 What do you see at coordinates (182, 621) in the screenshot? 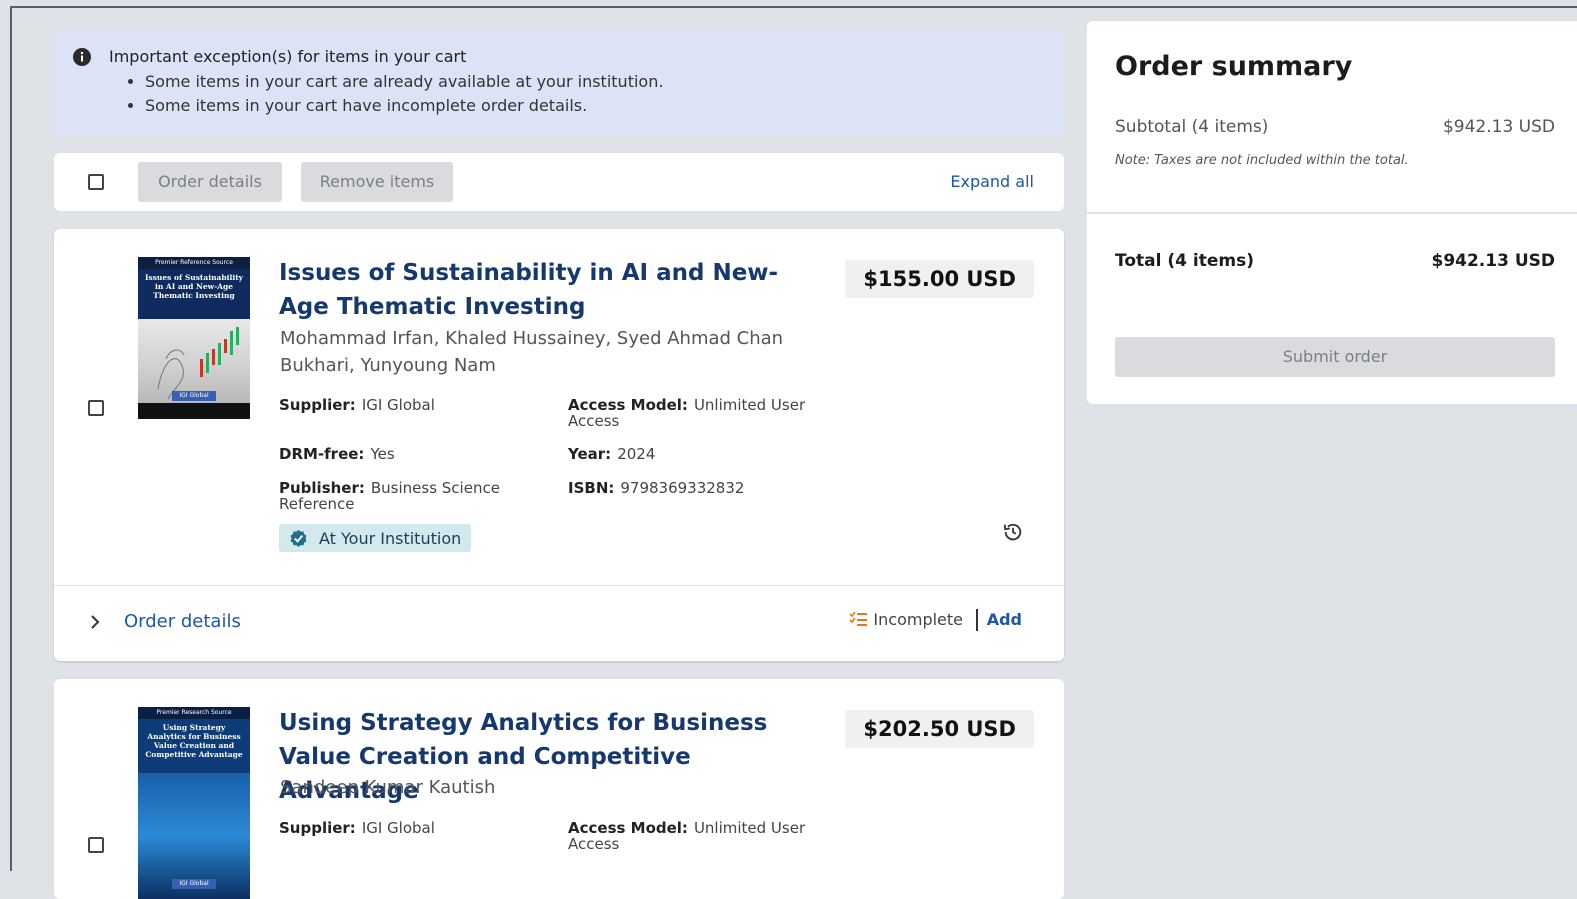
I see `order-details-toggle: Order details` at bounding box center [182, 621].